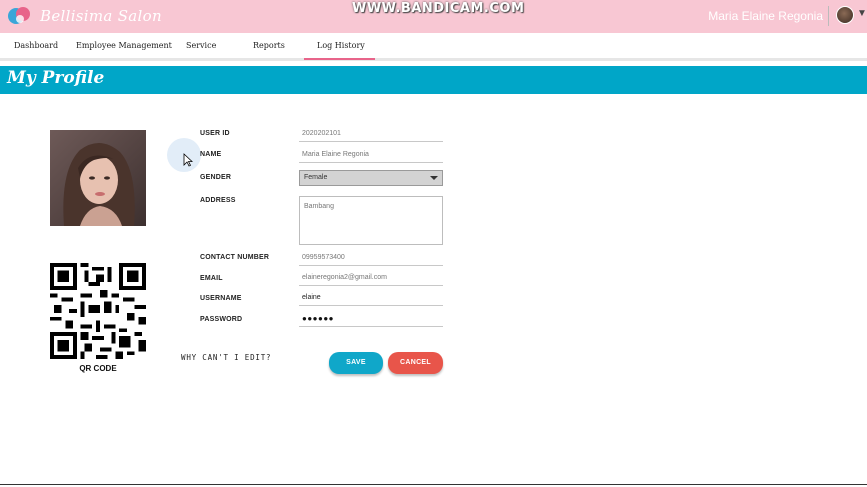 This screenshot has width=867, height=487. I want to click on recording-watermark: WWW.BANDICAM.COM, so click(438, 8).